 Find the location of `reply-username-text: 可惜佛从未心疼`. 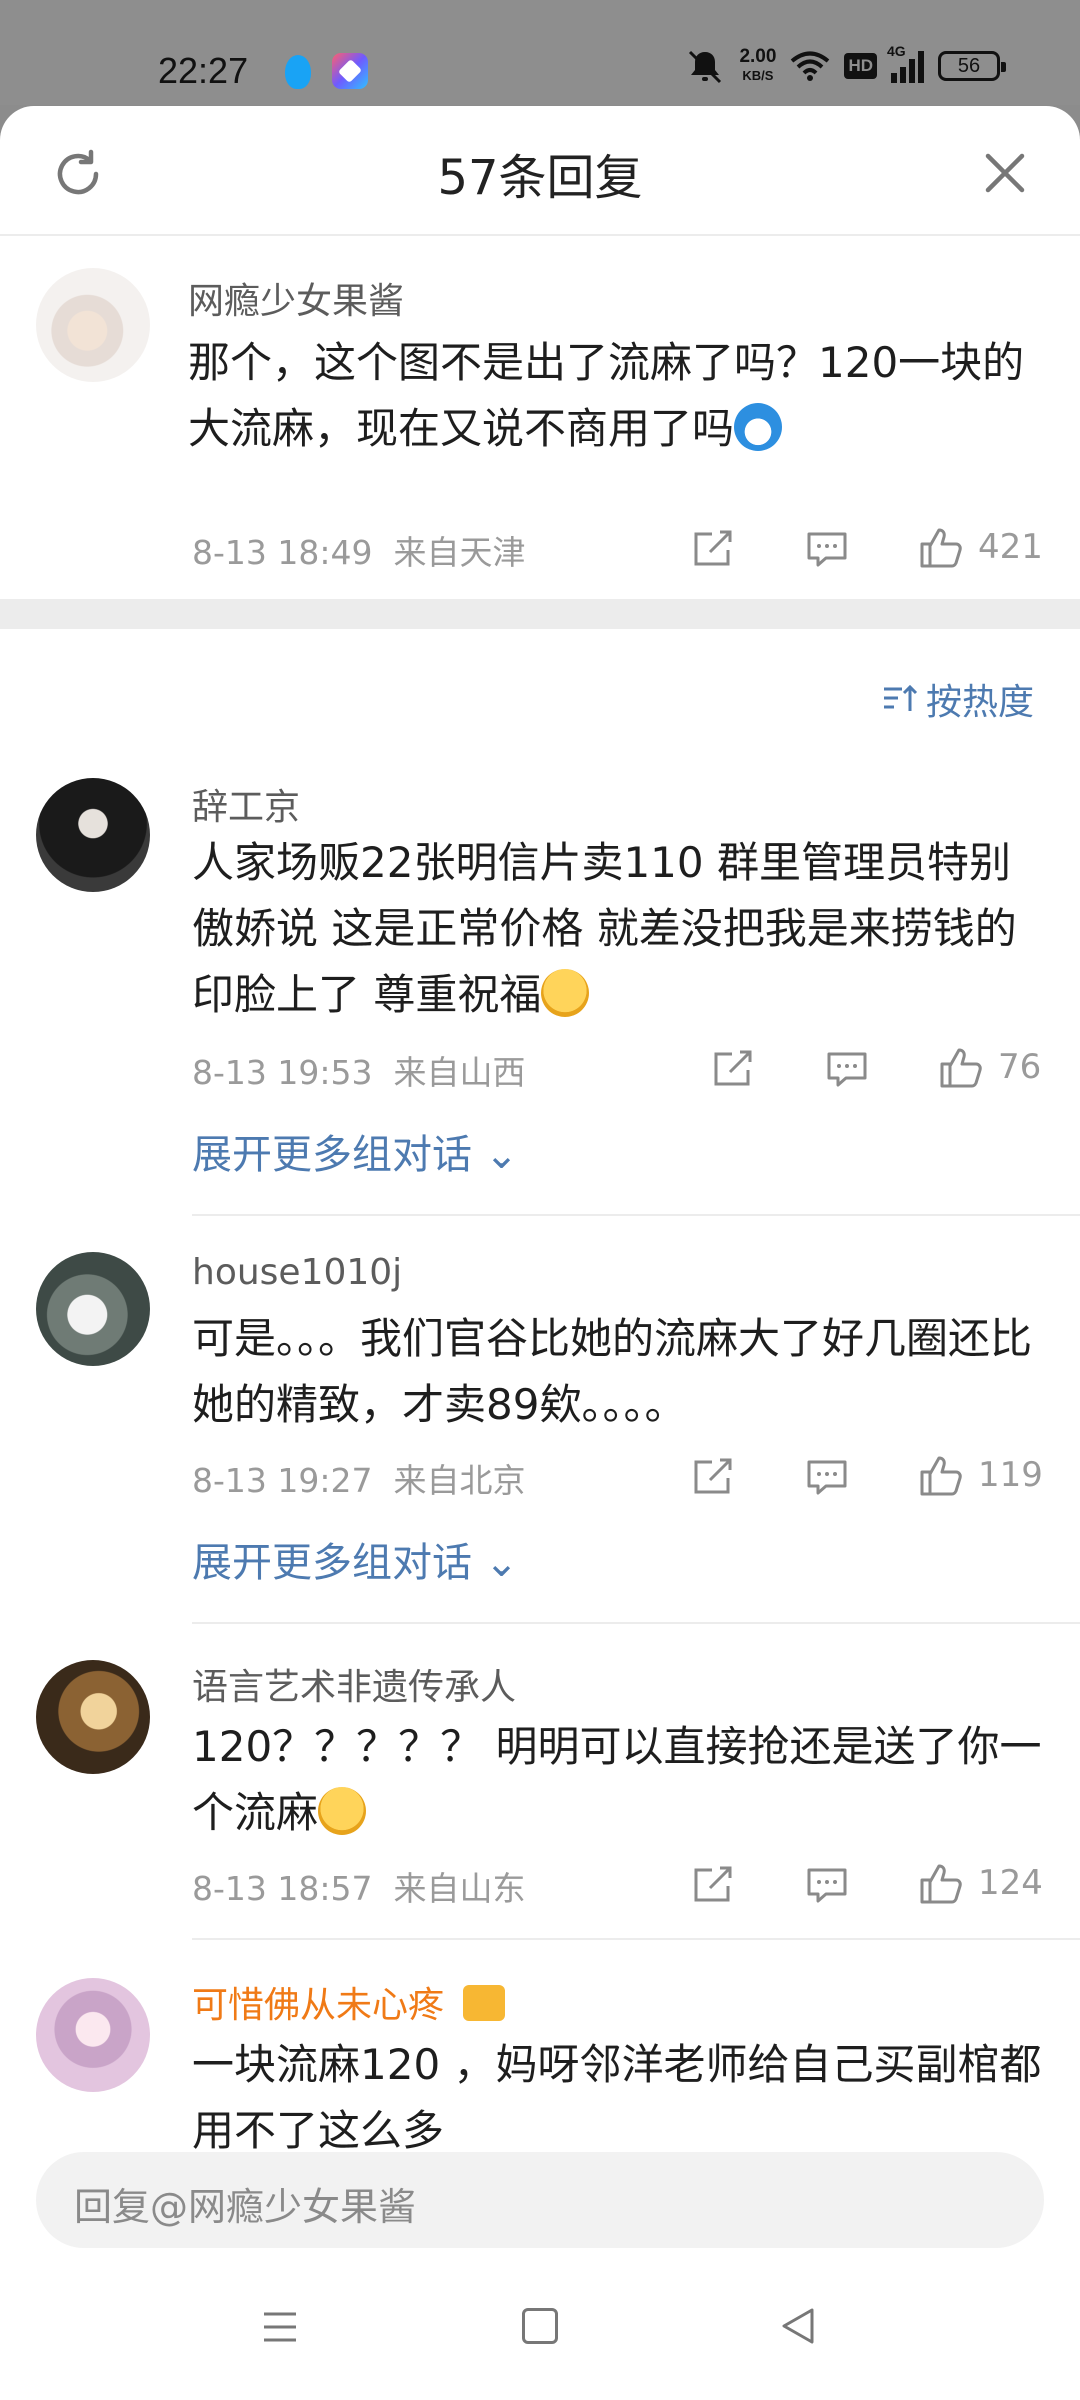

reply-username-text: 可惜佛从未心疼 is located at coordinates (318, 2005).